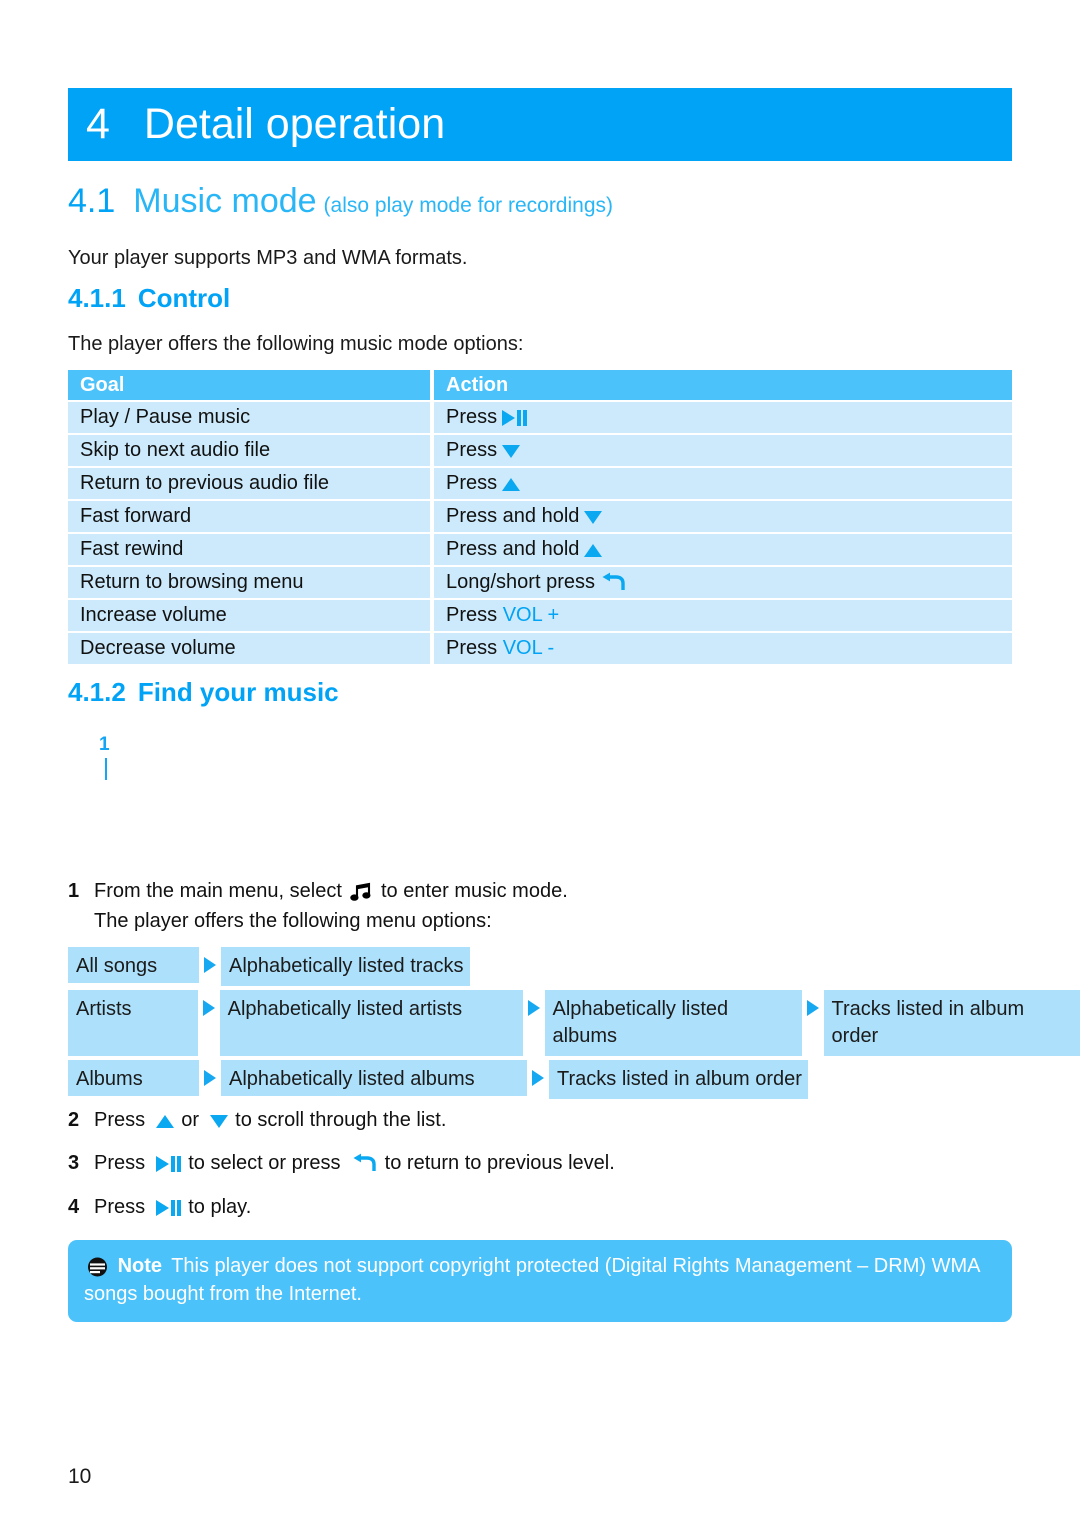 This screenshot has width=1080, height=1527. I want to click on subsection-number-control: 4.1.1, so click(97, 298).